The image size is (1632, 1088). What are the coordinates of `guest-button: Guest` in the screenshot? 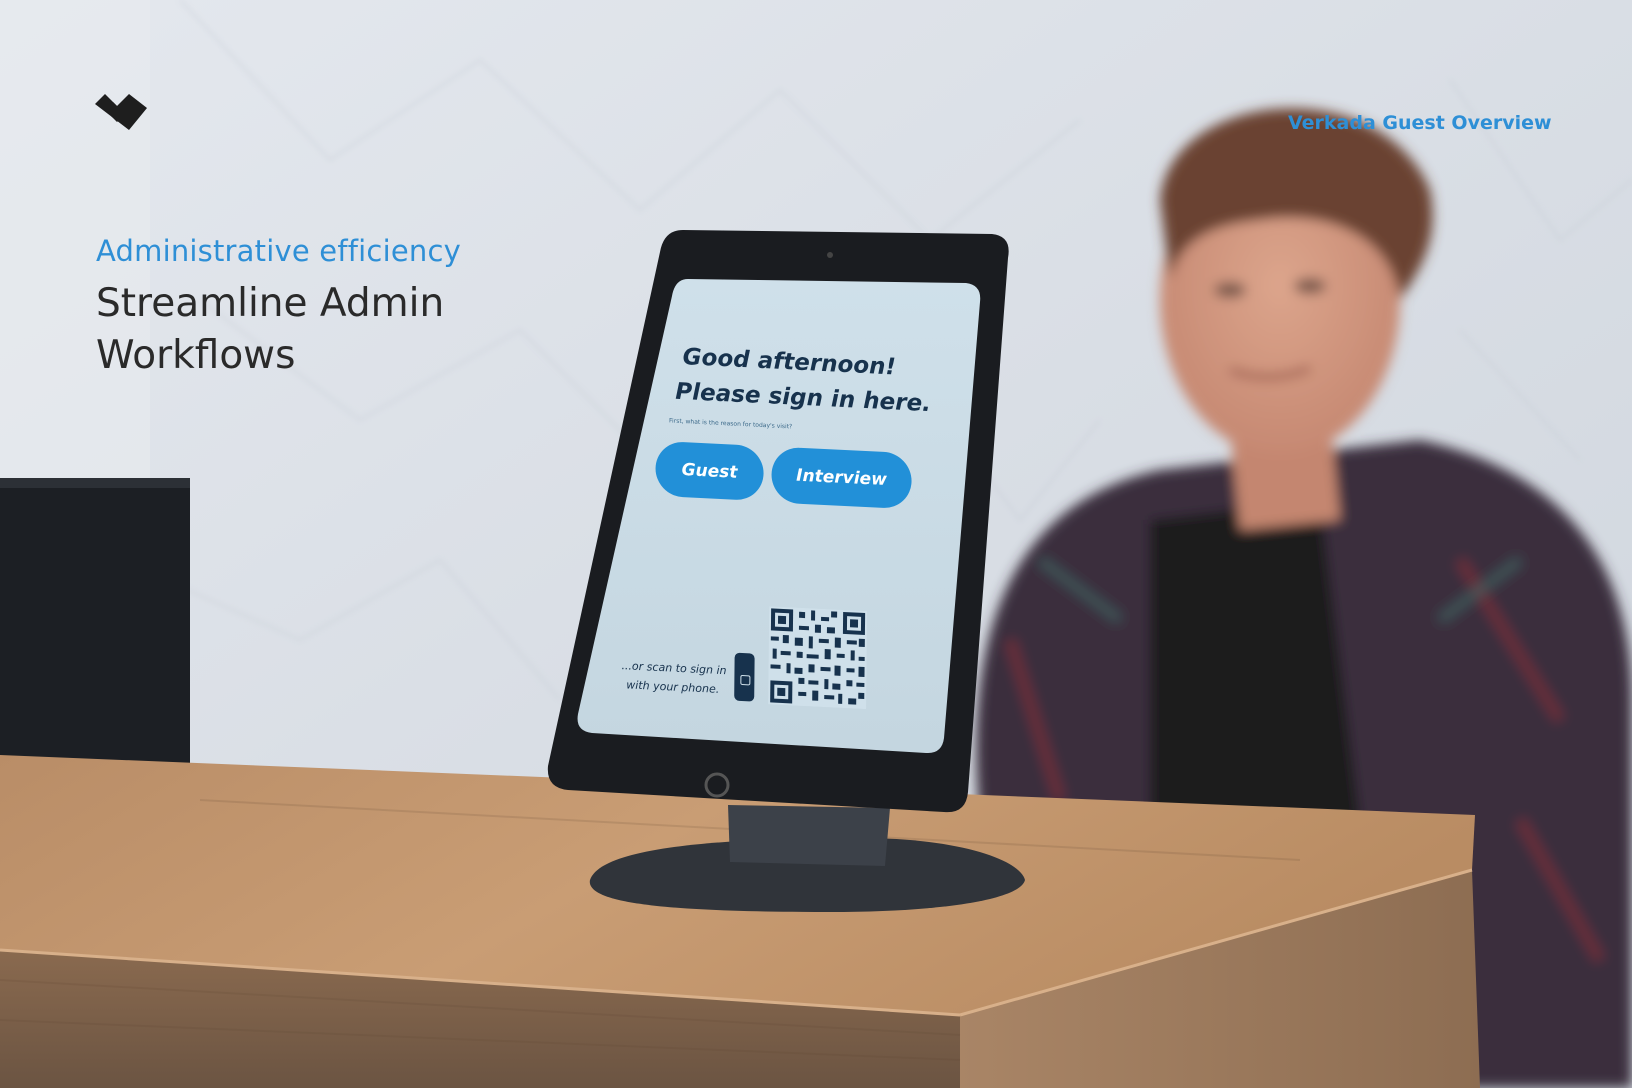 It's located at (709, 471).